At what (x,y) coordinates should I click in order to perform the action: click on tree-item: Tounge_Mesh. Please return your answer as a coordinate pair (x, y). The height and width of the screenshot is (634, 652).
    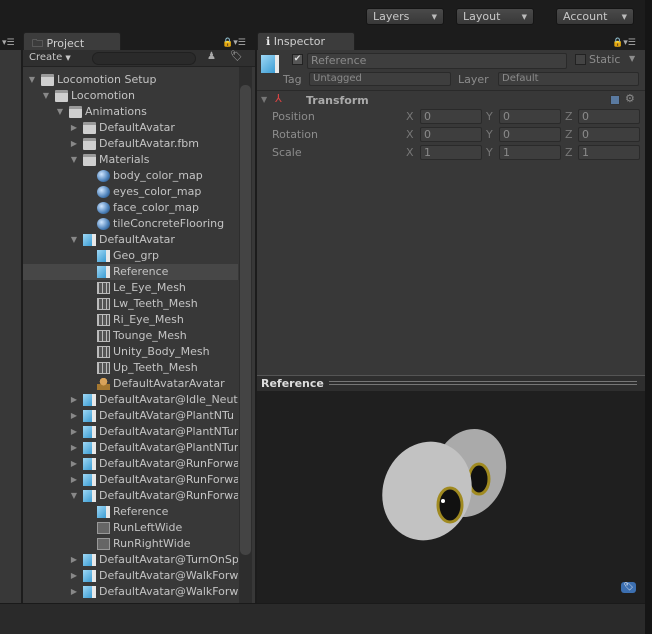
    Looking at the image, I should click on (130, 336).